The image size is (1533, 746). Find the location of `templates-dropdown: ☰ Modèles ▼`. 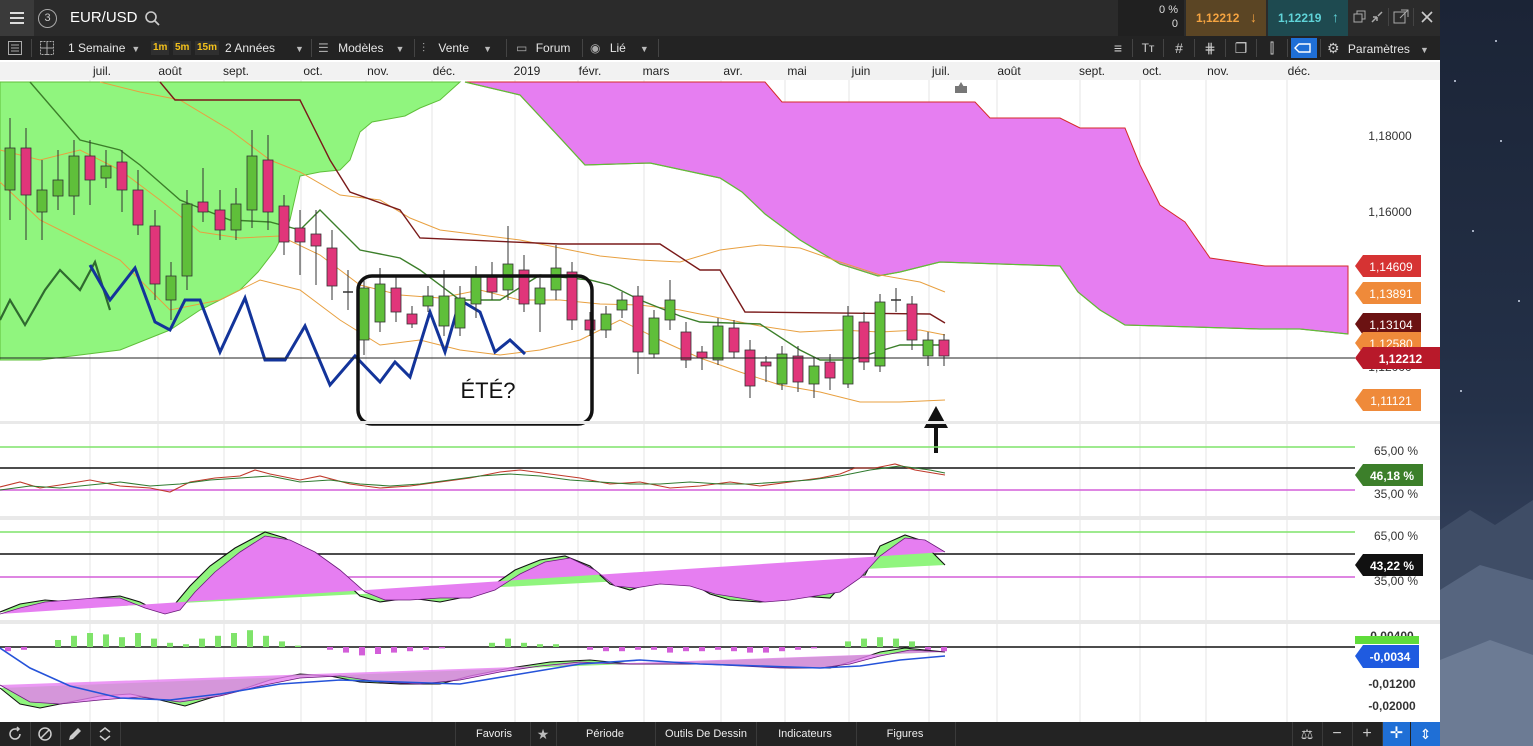

templates-dropdown: ☰ Modèles ▼ is located at coordinates (361, 48).